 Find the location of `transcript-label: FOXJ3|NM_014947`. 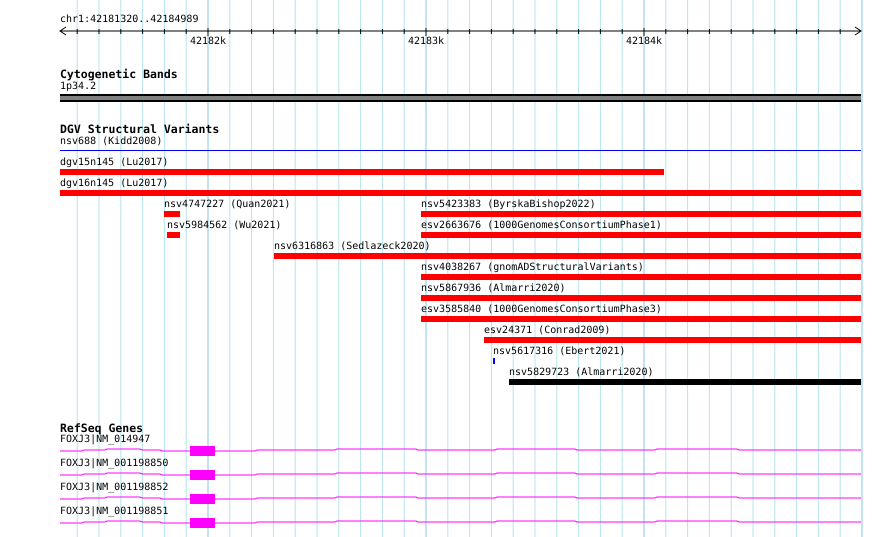

transcript-label: FOXJ3|NM_014947 is located at coordinates (105, 439).